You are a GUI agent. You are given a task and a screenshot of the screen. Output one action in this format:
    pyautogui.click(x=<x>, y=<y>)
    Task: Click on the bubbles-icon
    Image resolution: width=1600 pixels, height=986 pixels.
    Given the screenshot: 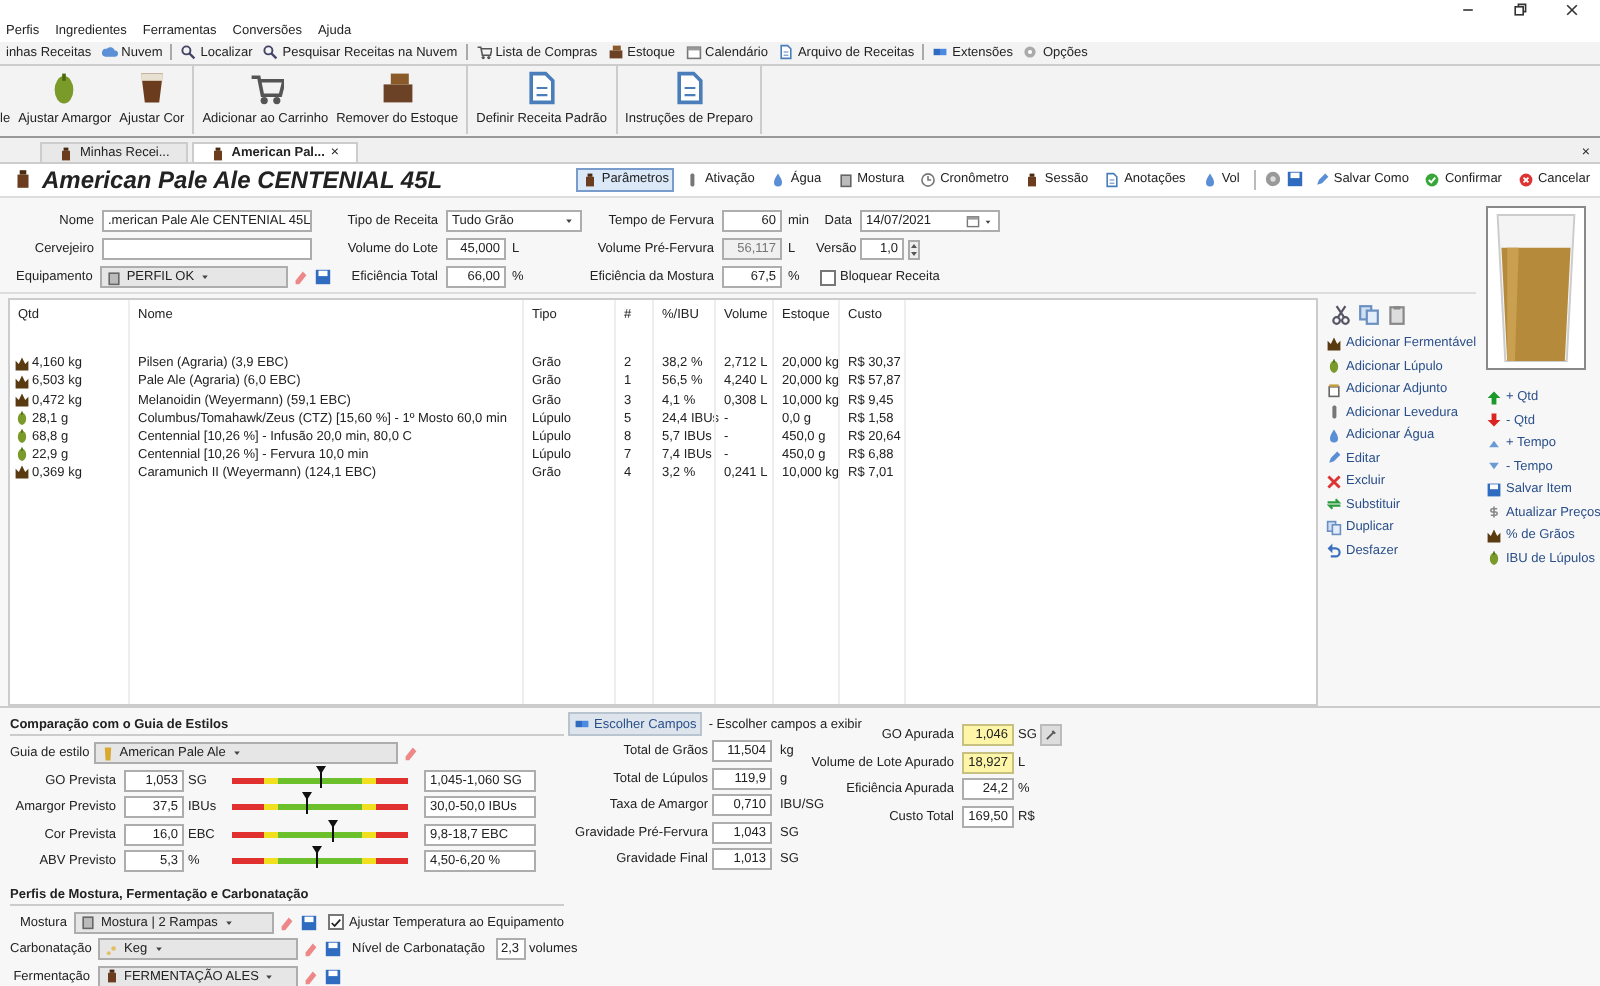 What is the action you would take?
    pyautogui.click(x=112, y=949)
    